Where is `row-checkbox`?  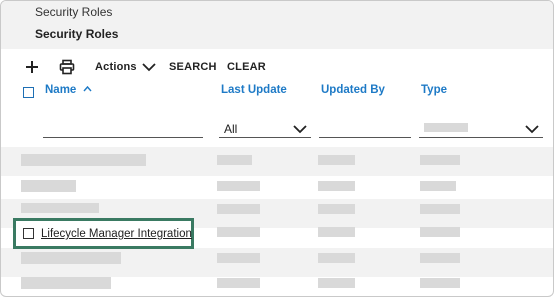 row-checkbox is located at coordinates (28, 233).